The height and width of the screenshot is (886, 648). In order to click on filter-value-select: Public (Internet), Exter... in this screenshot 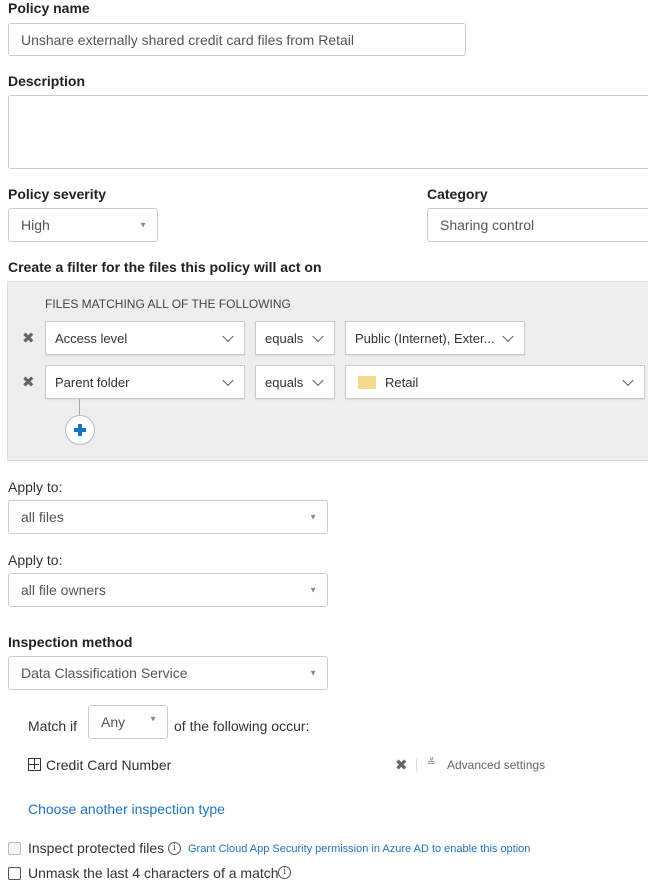, I will do `click(435, 338)`.